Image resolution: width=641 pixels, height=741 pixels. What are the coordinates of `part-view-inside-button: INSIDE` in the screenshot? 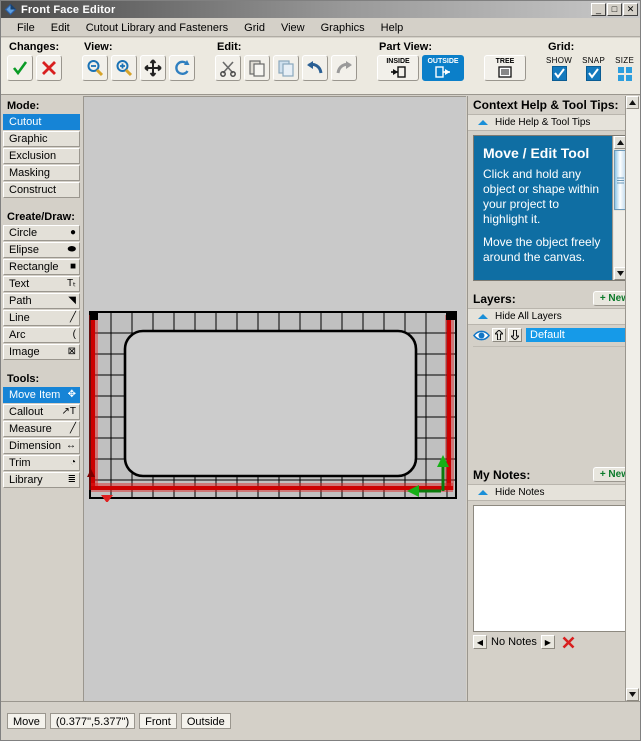 It's located at (398, 68).